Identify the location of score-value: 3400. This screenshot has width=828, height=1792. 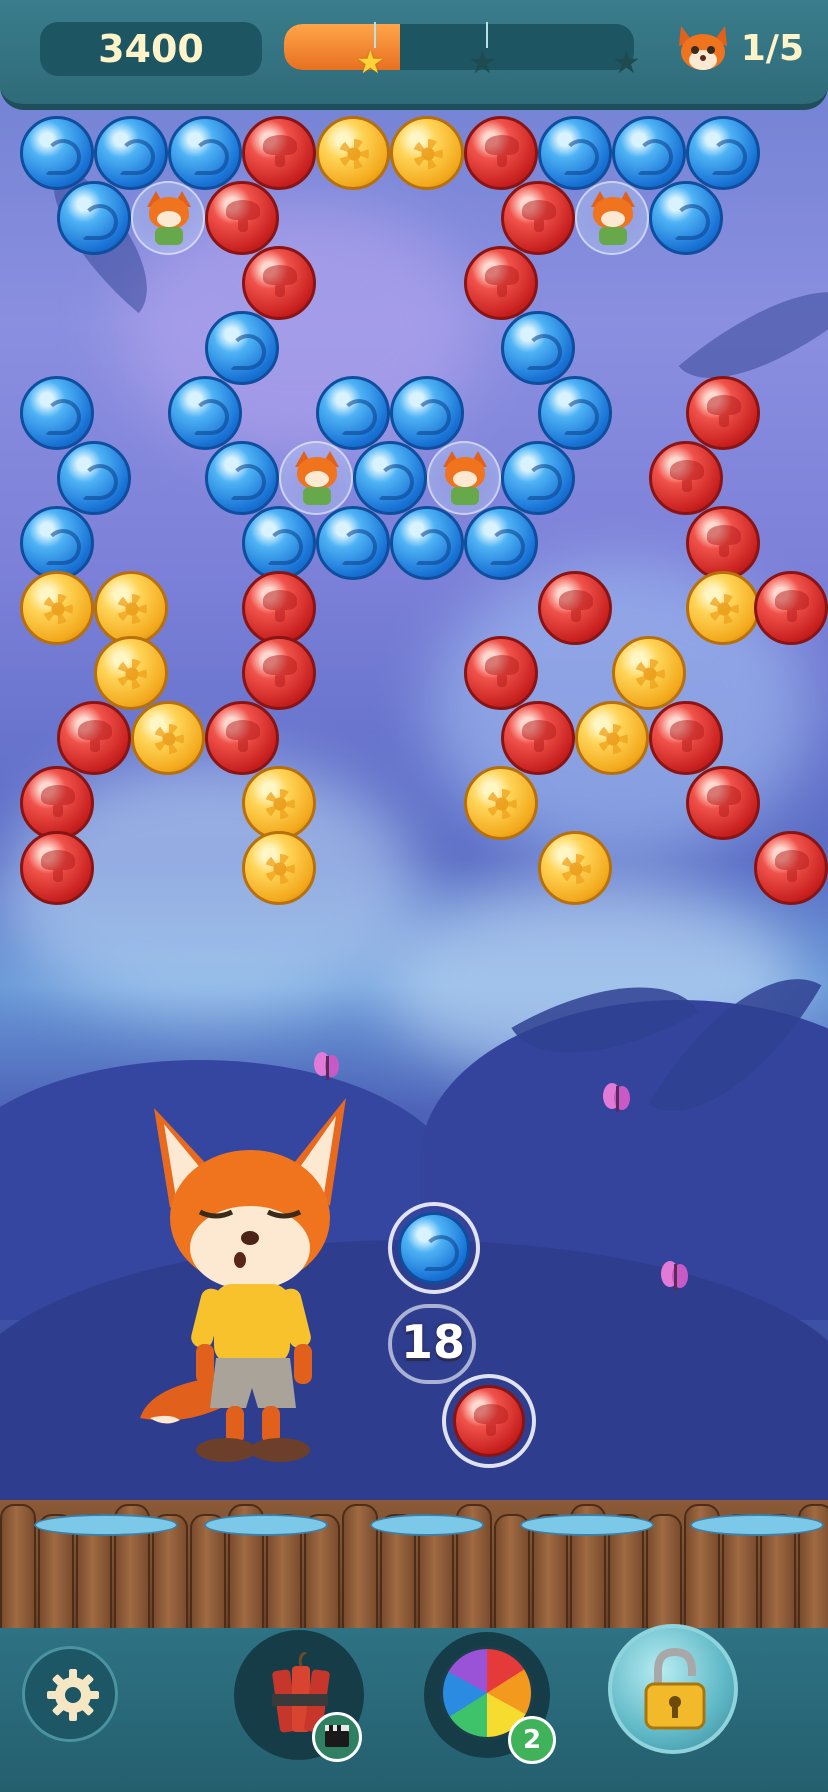
(151, 49).